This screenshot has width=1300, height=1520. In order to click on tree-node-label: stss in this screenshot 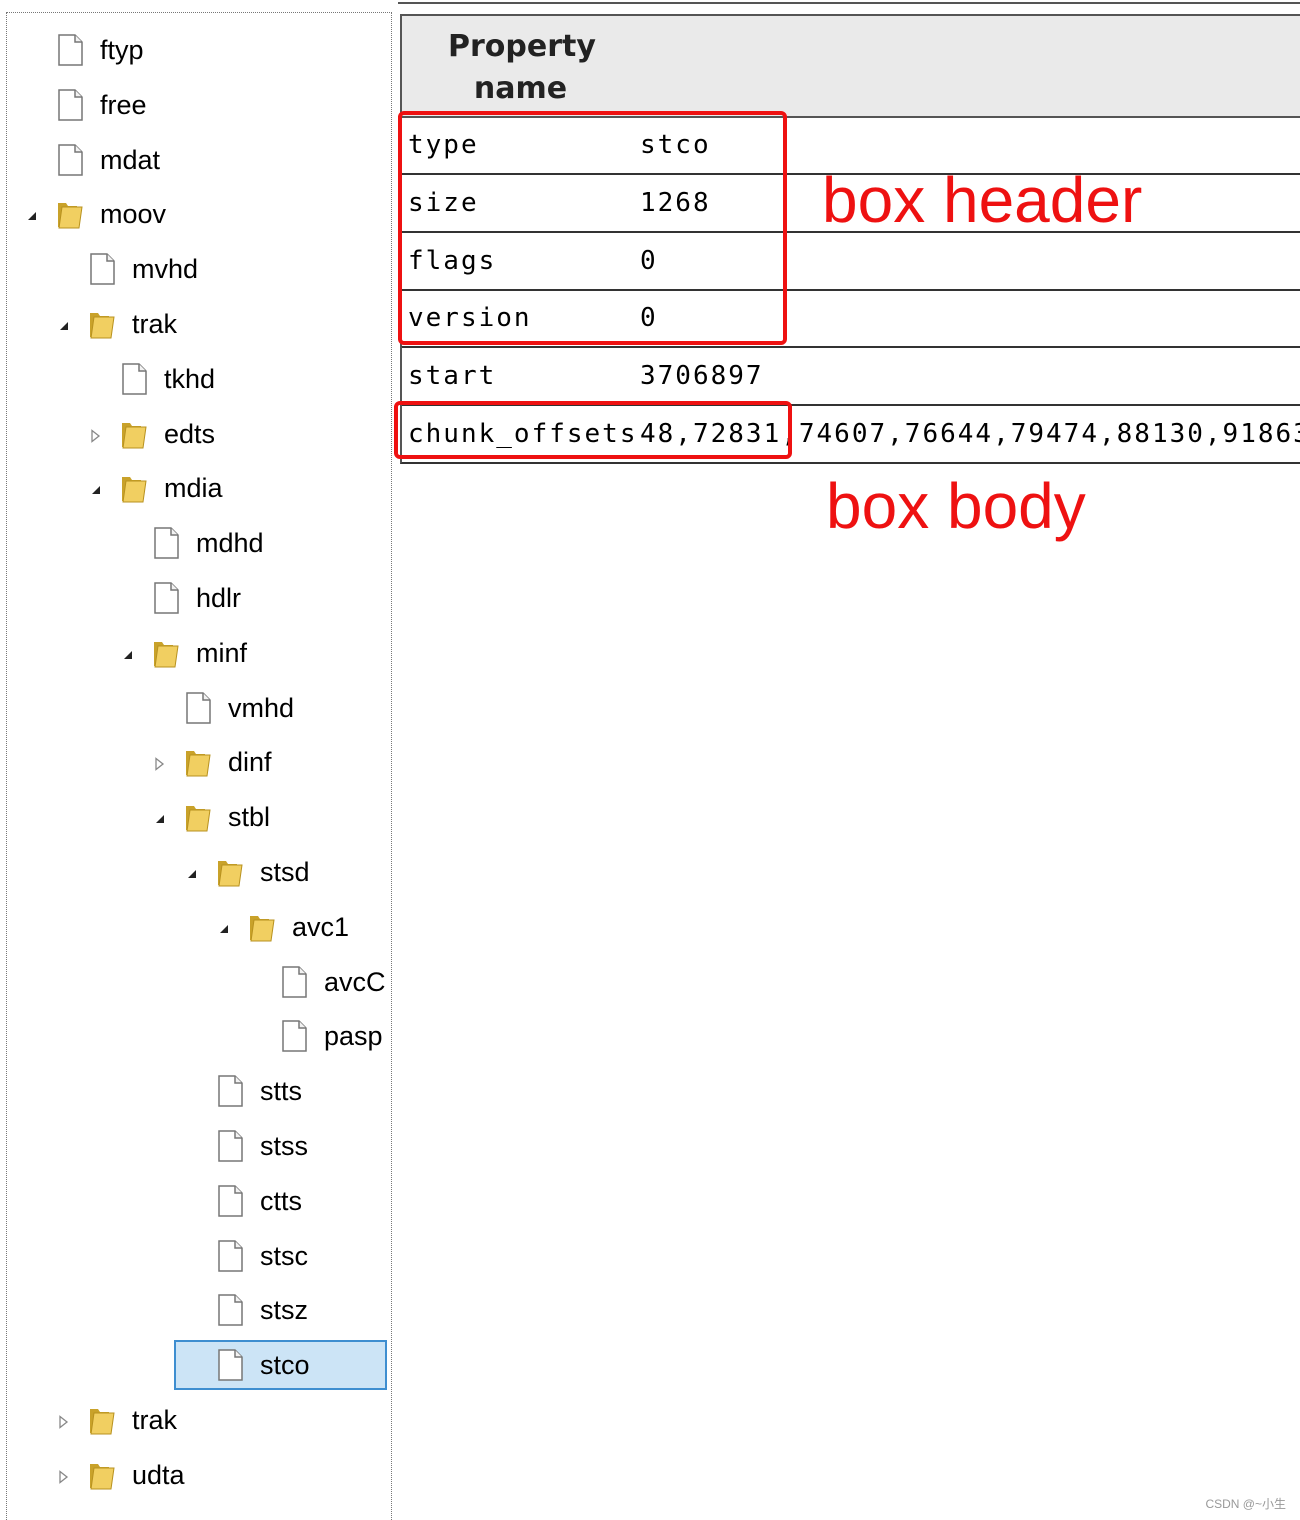, I will do `click(284, 1146)`.